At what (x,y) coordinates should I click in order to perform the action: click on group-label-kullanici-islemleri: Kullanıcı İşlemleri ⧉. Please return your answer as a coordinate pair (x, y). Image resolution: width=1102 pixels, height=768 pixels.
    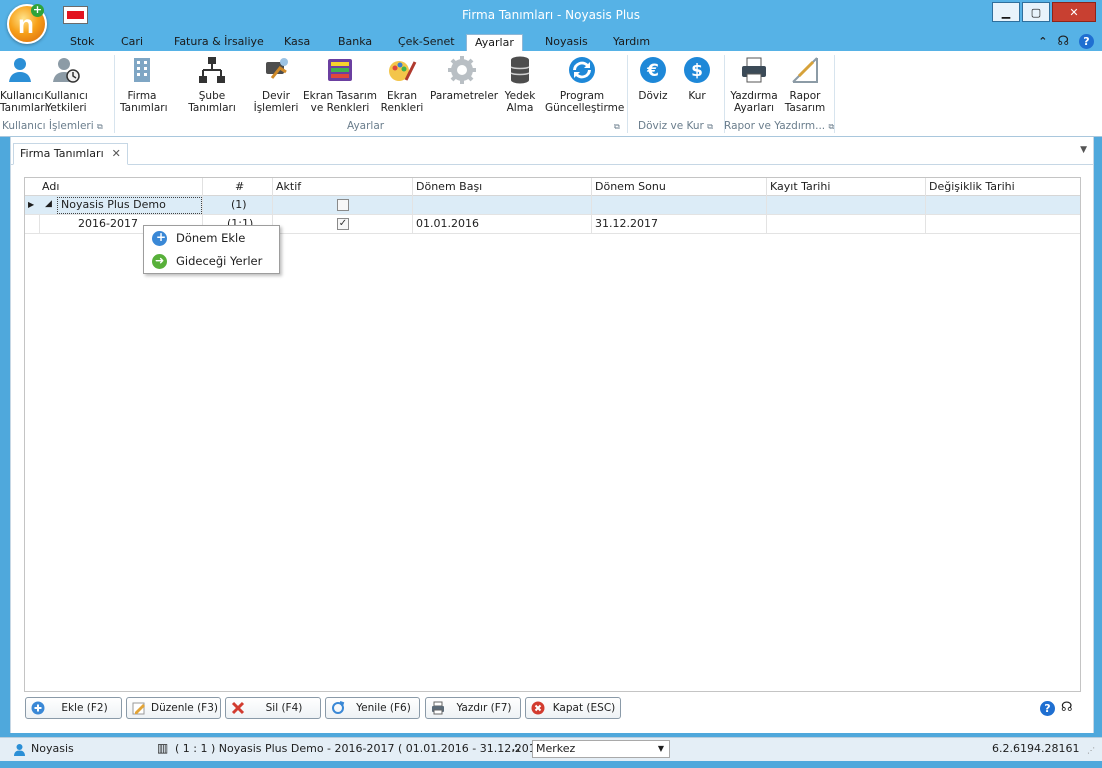
    Looking at the image, I should click on (52, 126).